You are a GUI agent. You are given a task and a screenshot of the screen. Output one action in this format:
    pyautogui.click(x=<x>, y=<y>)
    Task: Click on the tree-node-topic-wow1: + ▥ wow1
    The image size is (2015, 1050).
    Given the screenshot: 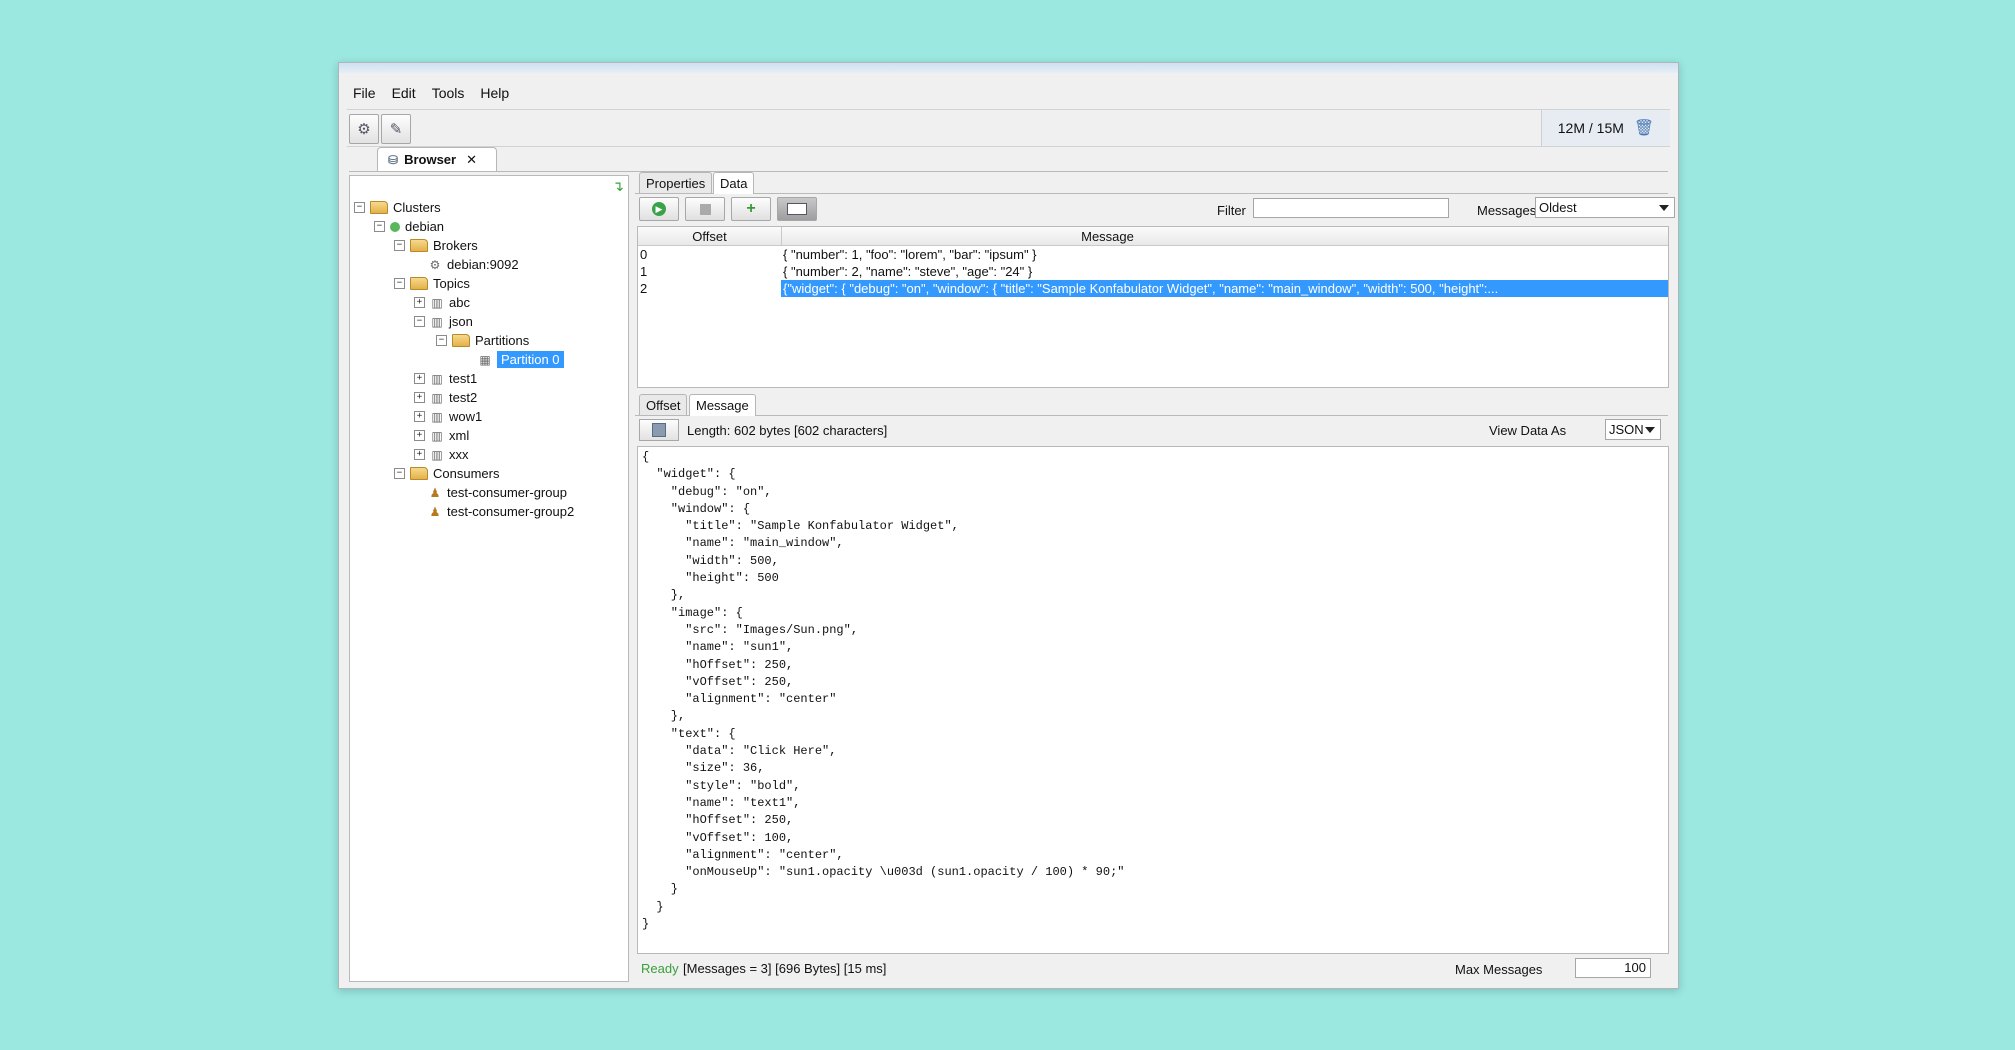 What is the action you would take?
    pyautogui.click(x=448, y=416)
    